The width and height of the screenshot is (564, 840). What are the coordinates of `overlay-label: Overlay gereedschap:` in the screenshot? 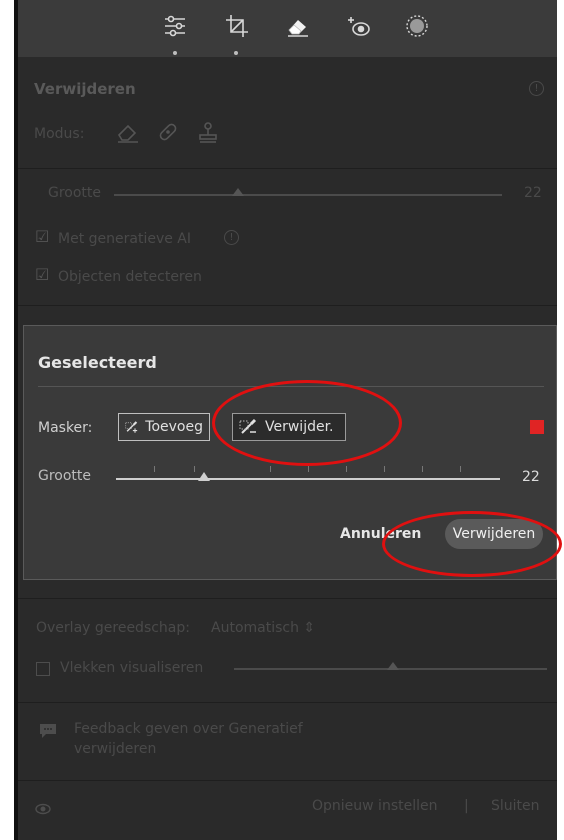 It's located at (113, 628).